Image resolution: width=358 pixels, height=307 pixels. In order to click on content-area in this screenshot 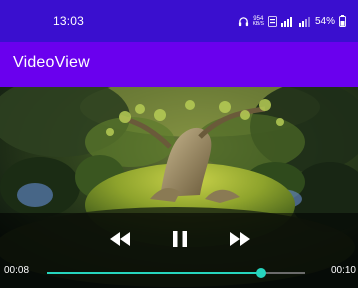, I will do `click(179, 297)`.